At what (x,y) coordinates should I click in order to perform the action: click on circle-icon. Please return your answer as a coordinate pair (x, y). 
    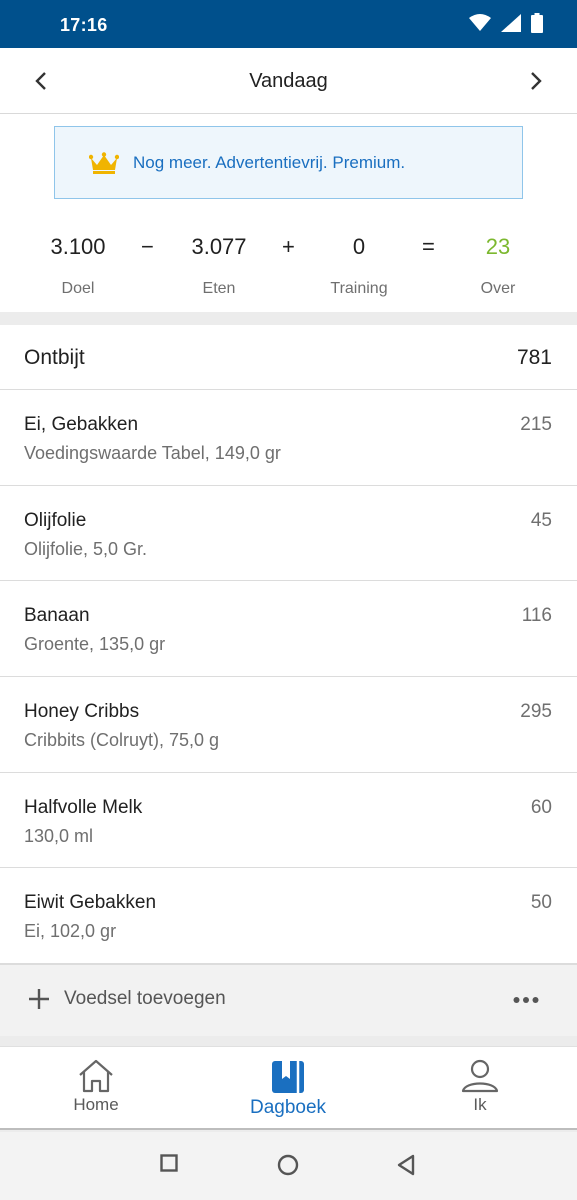
    Looking at the image, I should click on (288, 1165).